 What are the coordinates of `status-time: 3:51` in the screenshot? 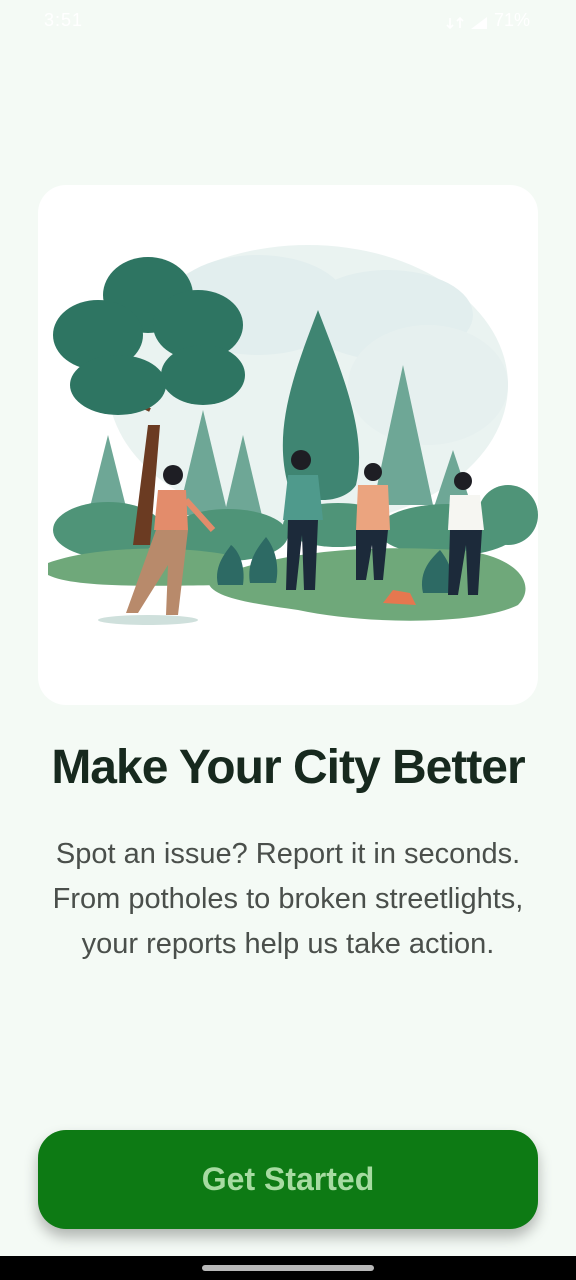 It's located at (64, 20).